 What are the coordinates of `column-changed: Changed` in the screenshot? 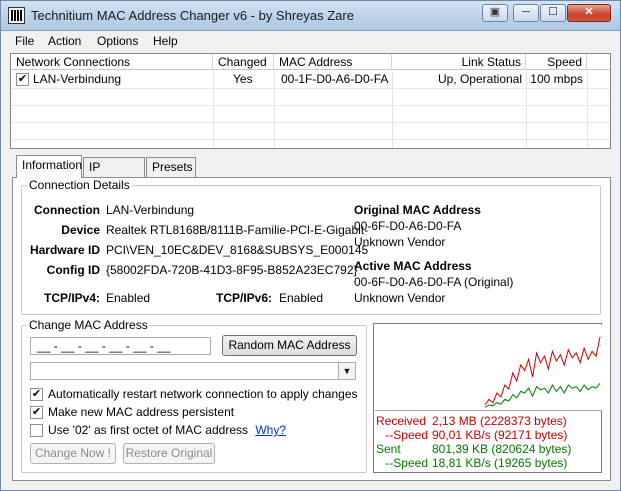 It's located at (243, 62).